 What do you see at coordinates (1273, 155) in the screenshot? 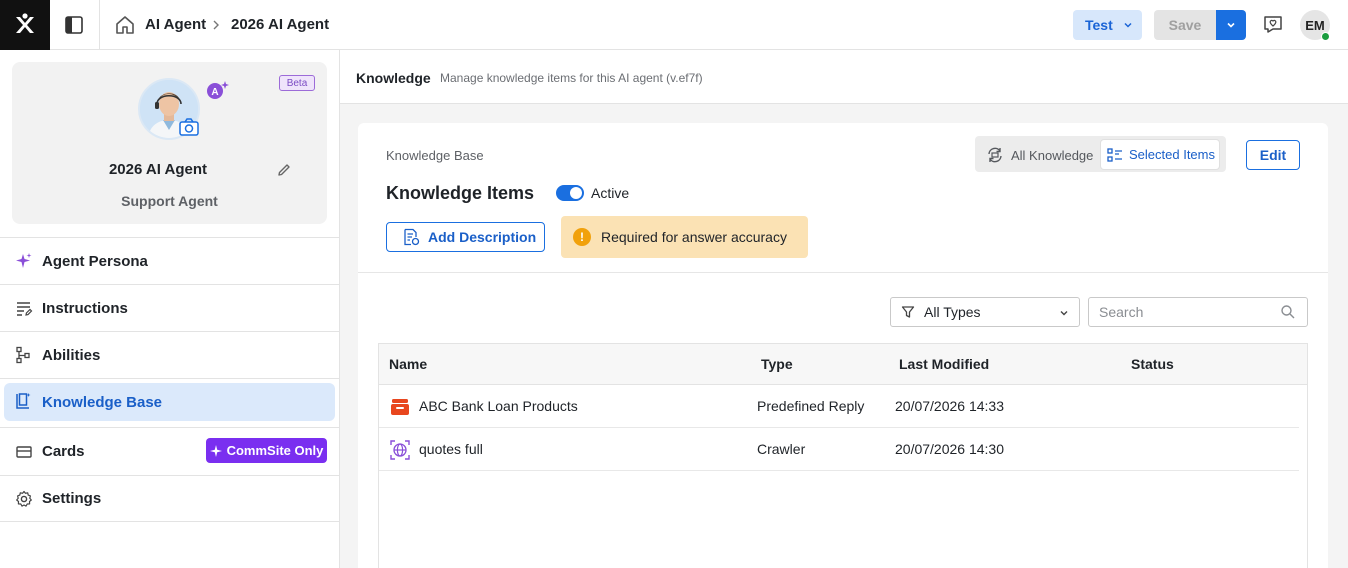
I see `edit-button: Edit` at bounding box center [1273, 155].